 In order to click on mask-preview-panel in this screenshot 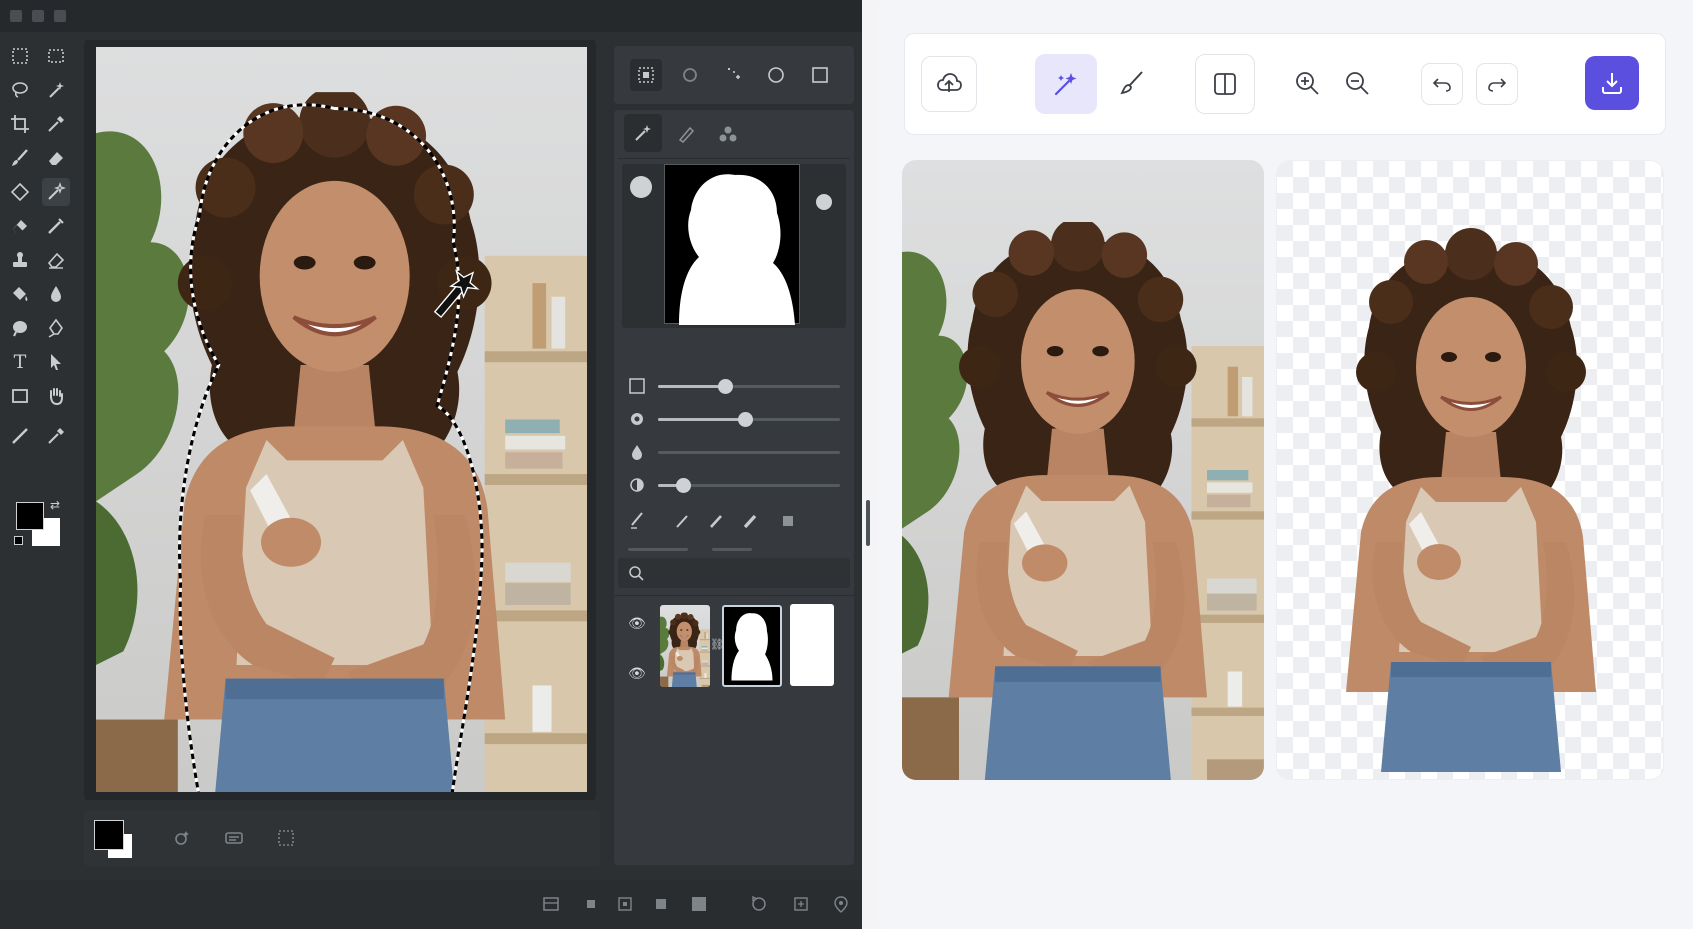, I will do `click(734, 246)`.